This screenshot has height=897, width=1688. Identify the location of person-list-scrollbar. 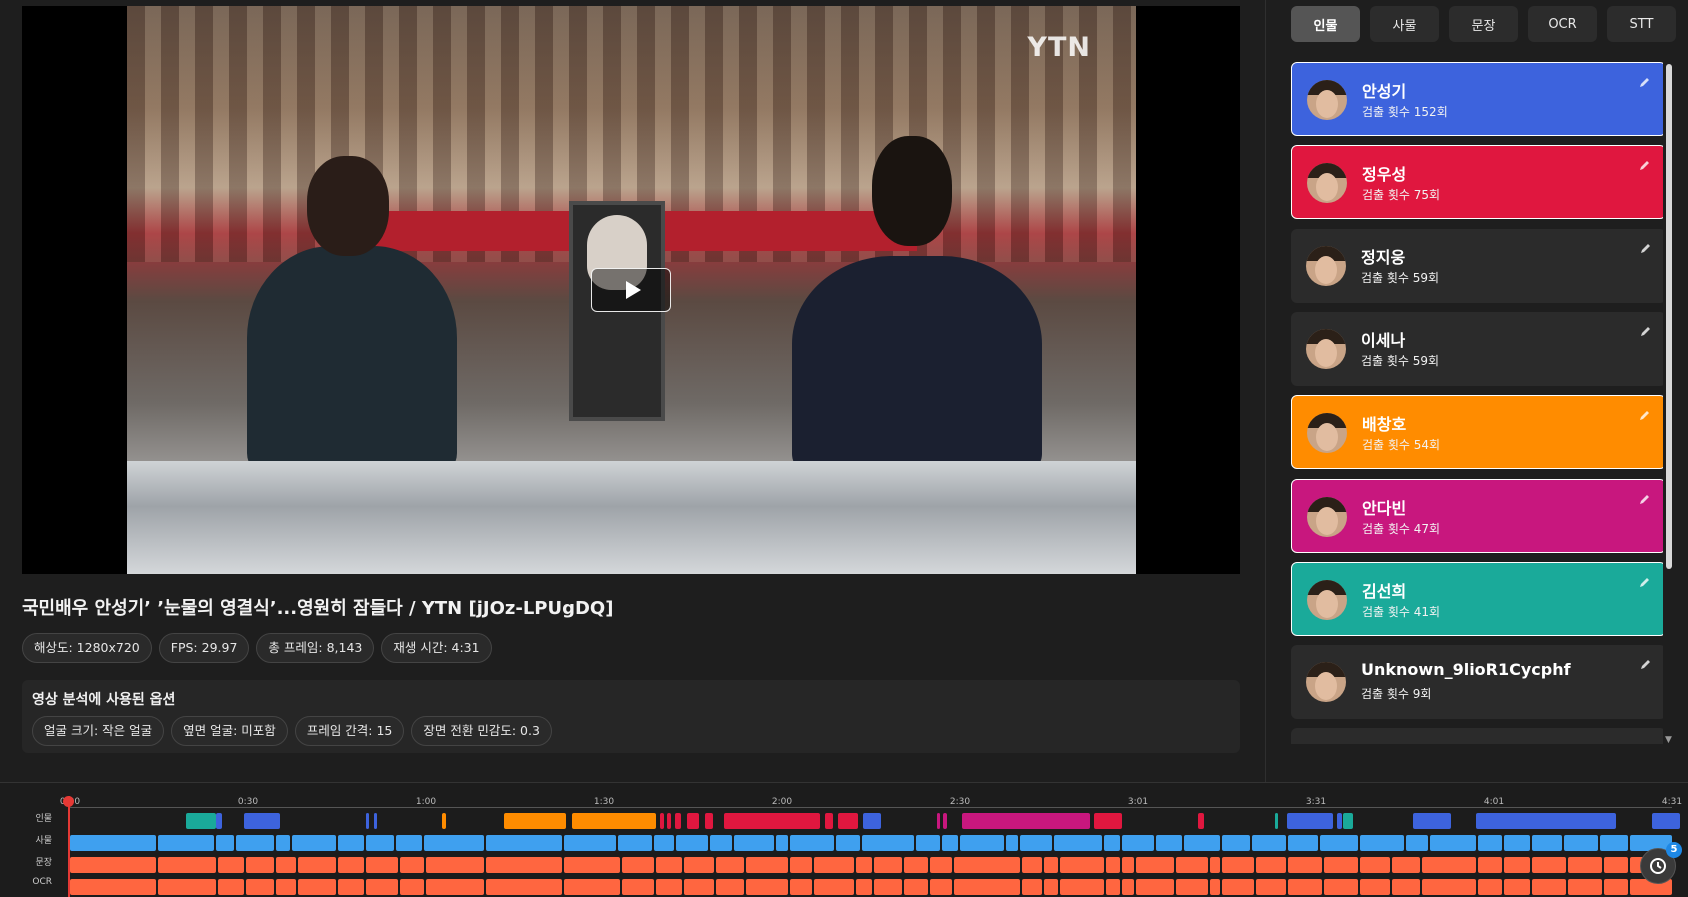
(1669, 316).